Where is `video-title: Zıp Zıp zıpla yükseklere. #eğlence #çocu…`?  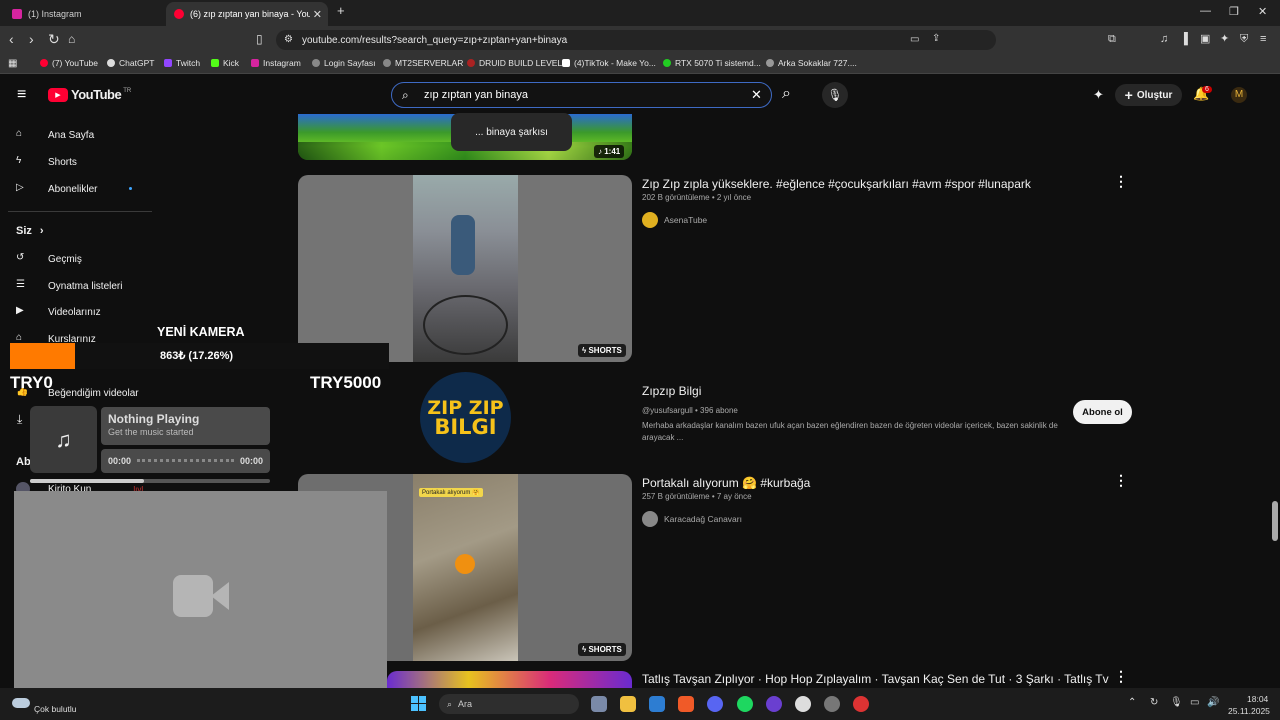 video-title: Zıp Zıp zıpla yükseklere. #eğlence #çocu… is located at coordinates (836, 184).